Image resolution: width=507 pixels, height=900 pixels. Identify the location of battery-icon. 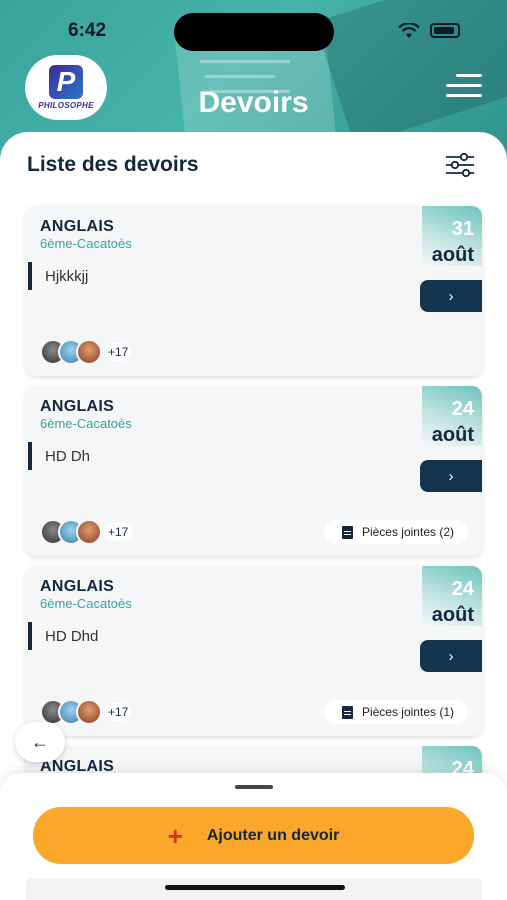
(445, 30).